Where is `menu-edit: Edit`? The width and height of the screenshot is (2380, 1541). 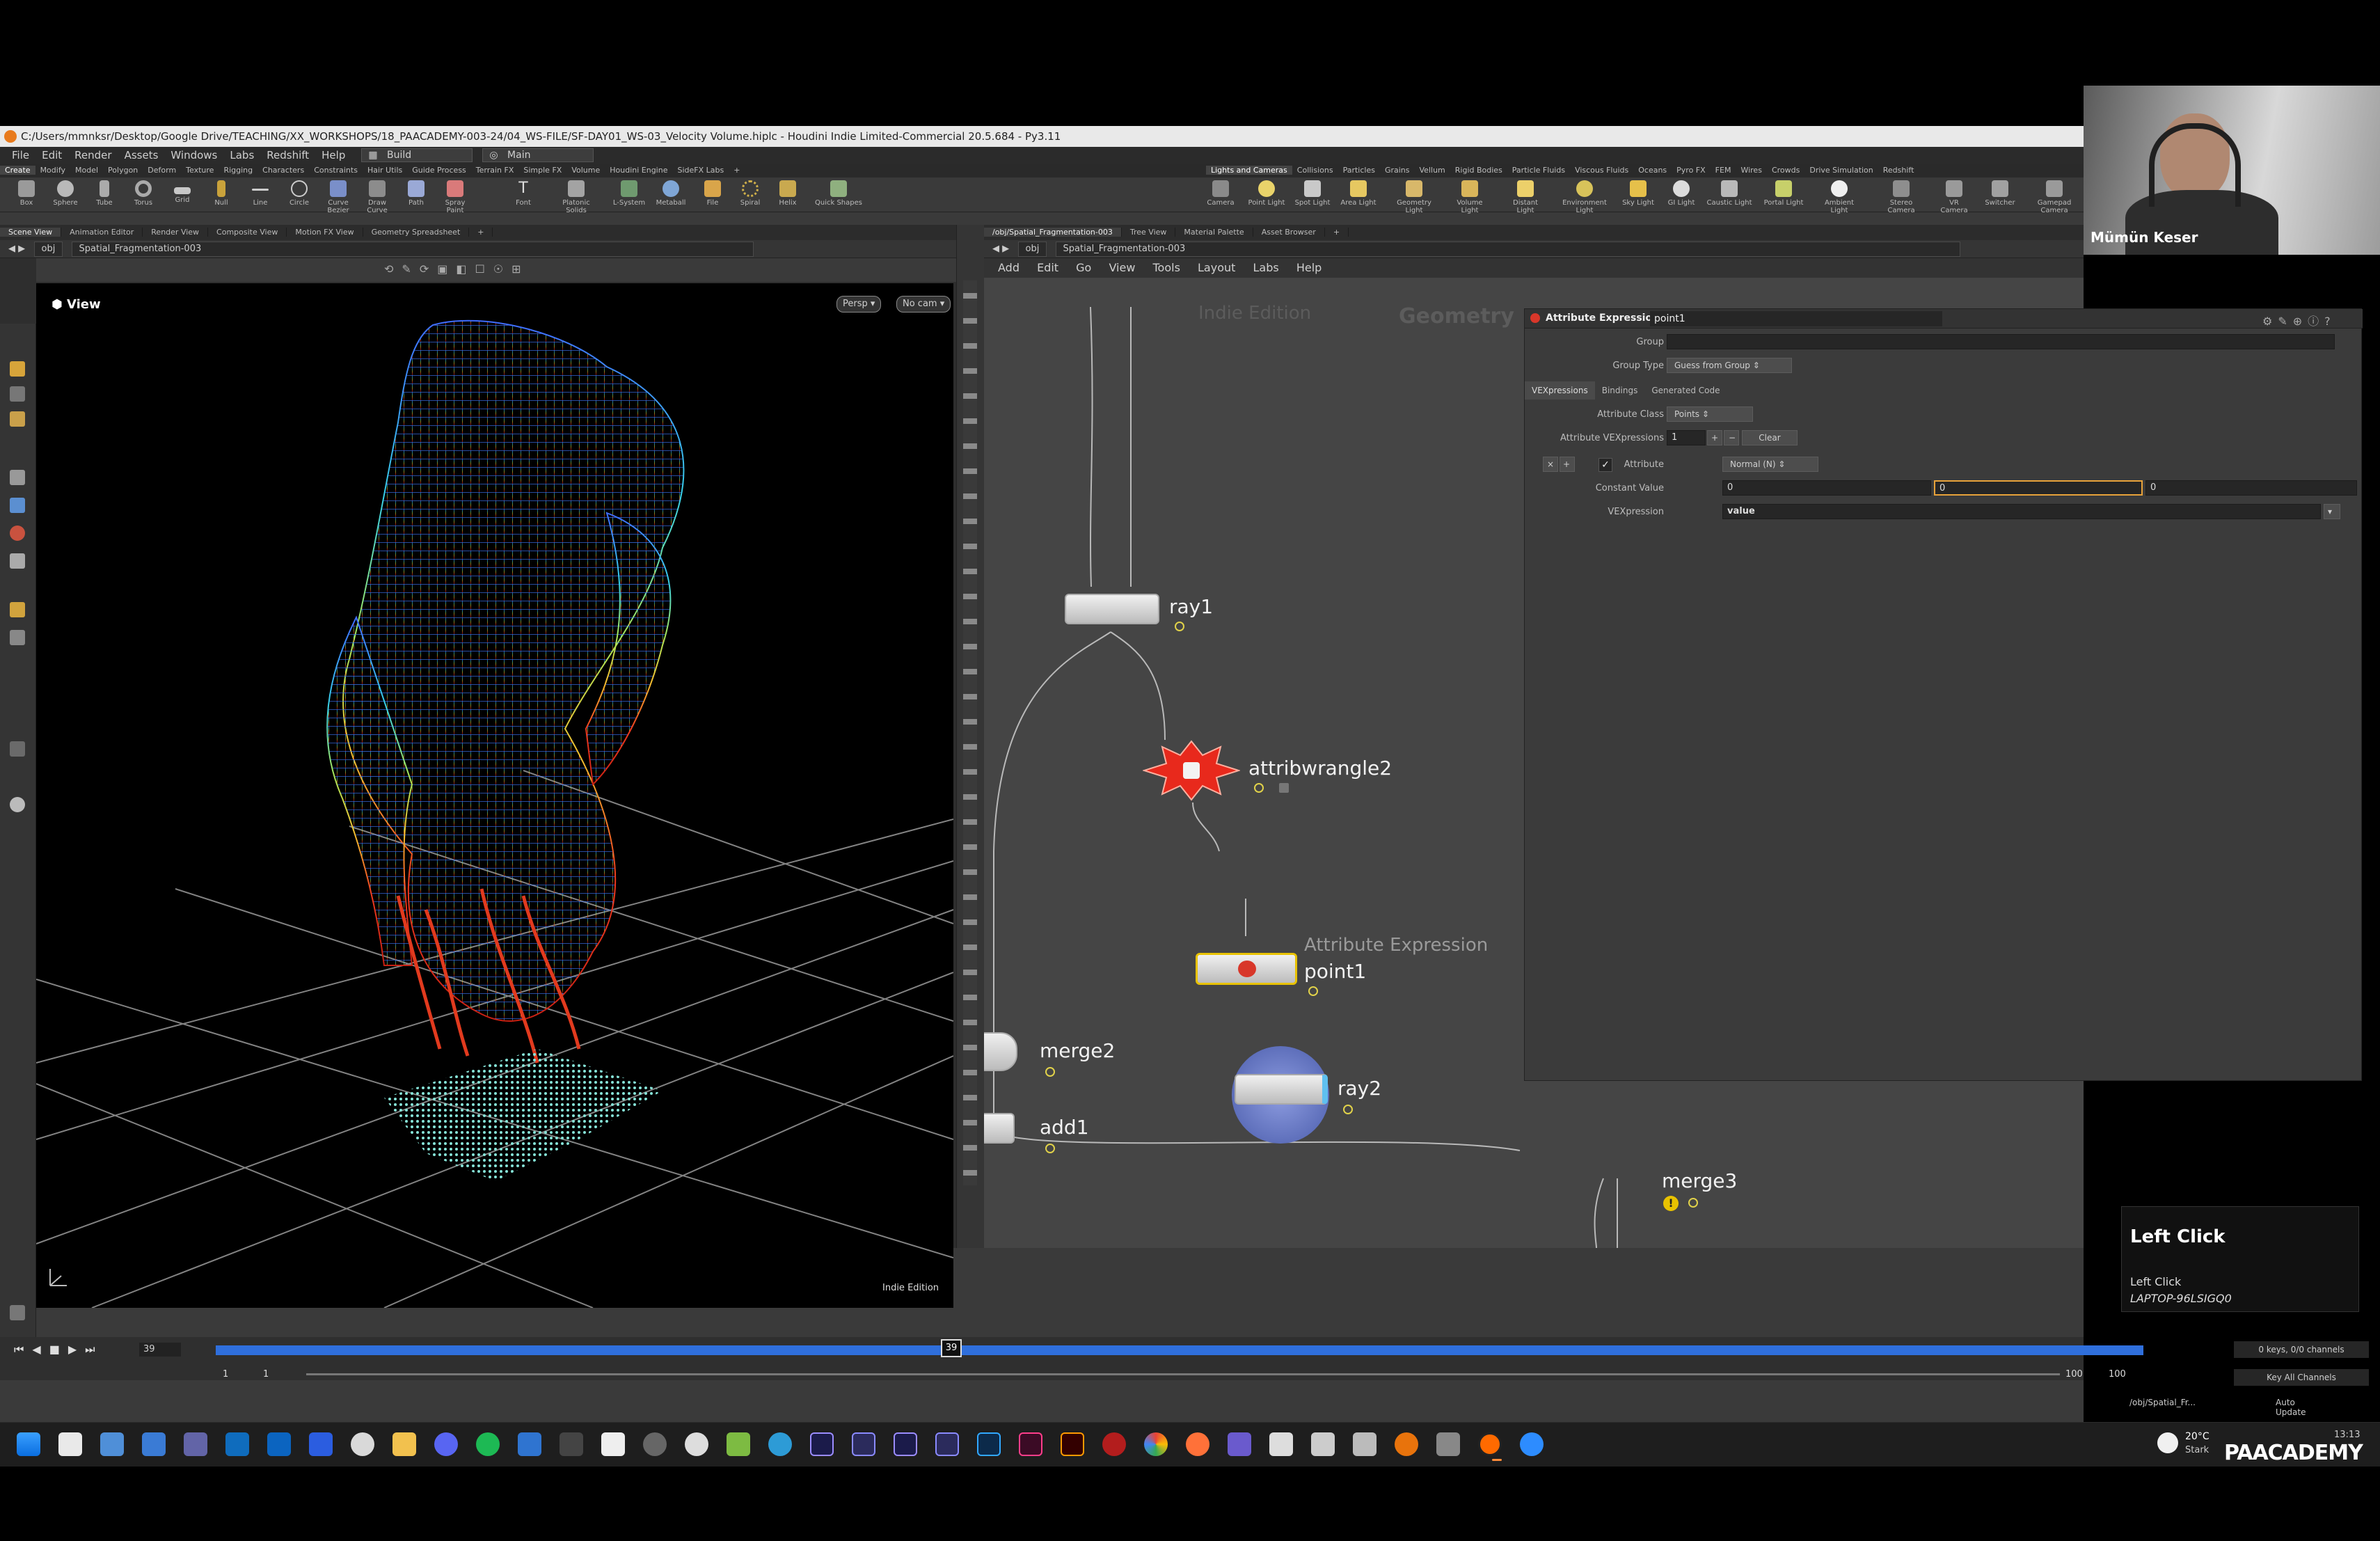 menu-edit: Edit is located at coordinates (51, 155).